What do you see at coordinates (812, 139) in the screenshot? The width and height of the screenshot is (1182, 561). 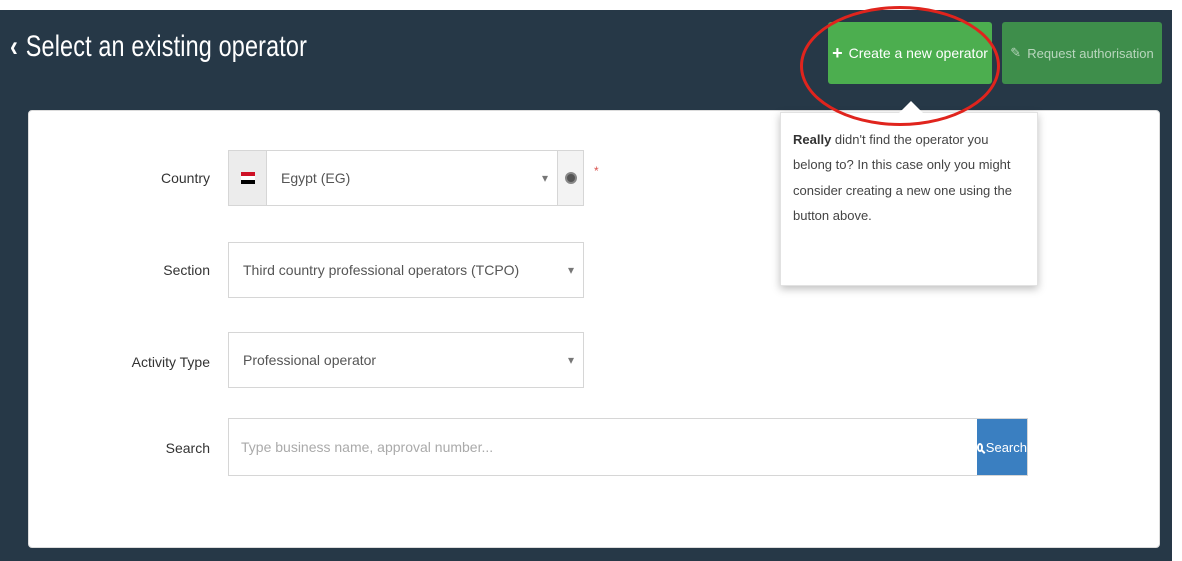 I see `tooltip-bold-text: Really` at bounding box center [812, 139].